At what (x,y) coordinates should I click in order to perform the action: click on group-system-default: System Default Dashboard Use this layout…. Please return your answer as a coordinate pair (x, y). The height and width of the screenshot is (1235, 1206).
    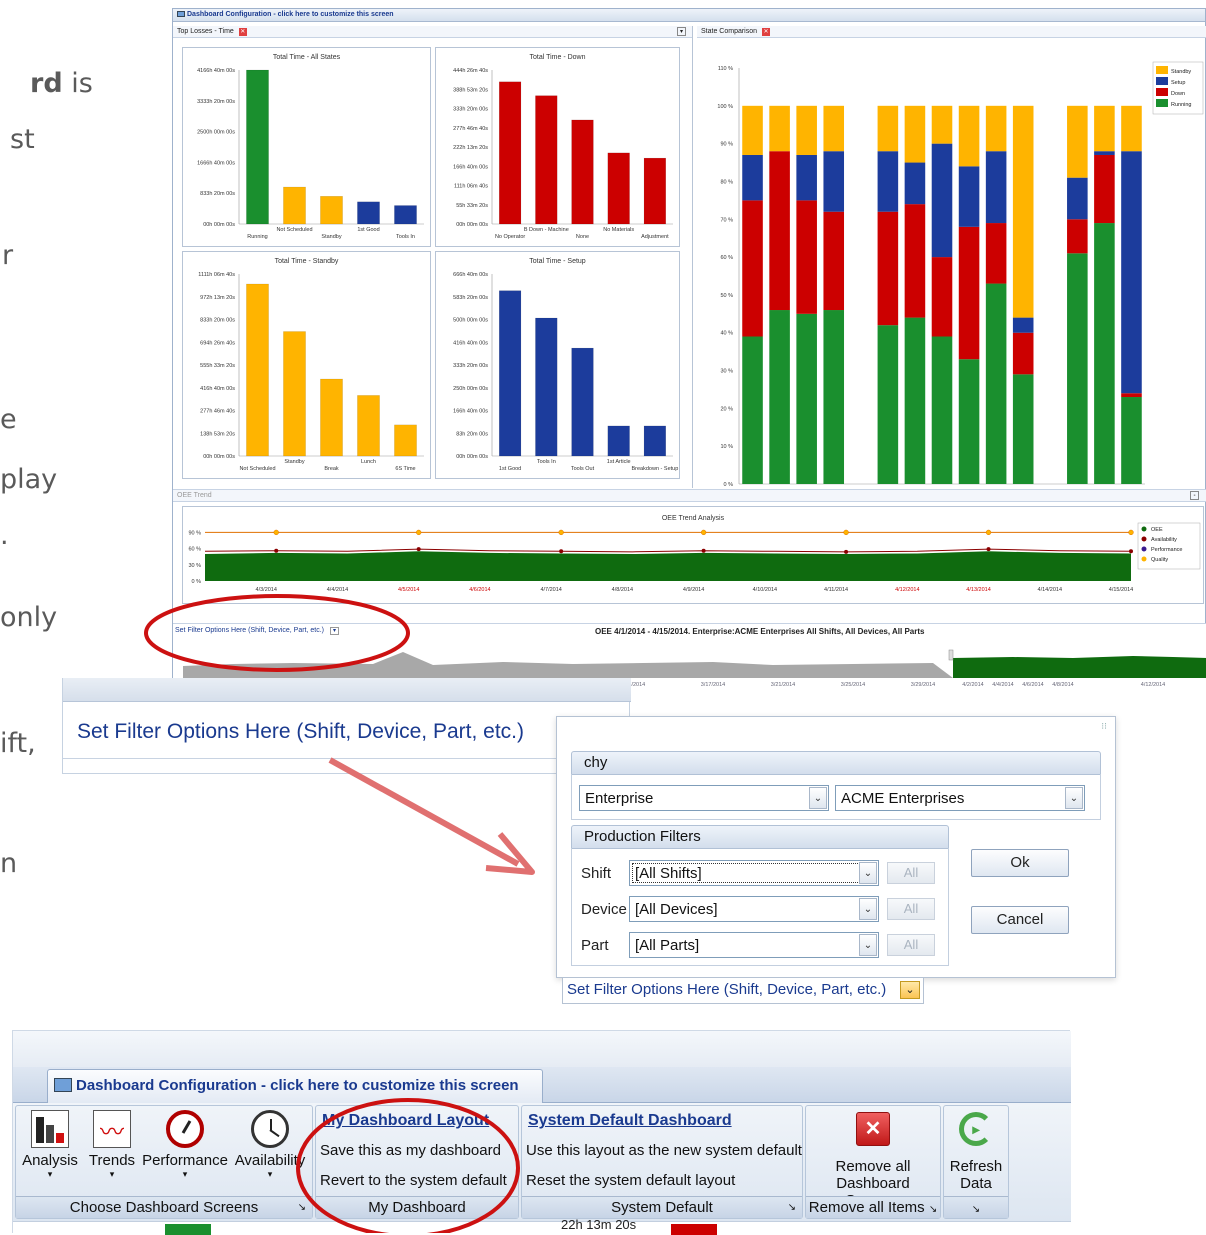
    Looking at the image, I should click on (662, 1162).